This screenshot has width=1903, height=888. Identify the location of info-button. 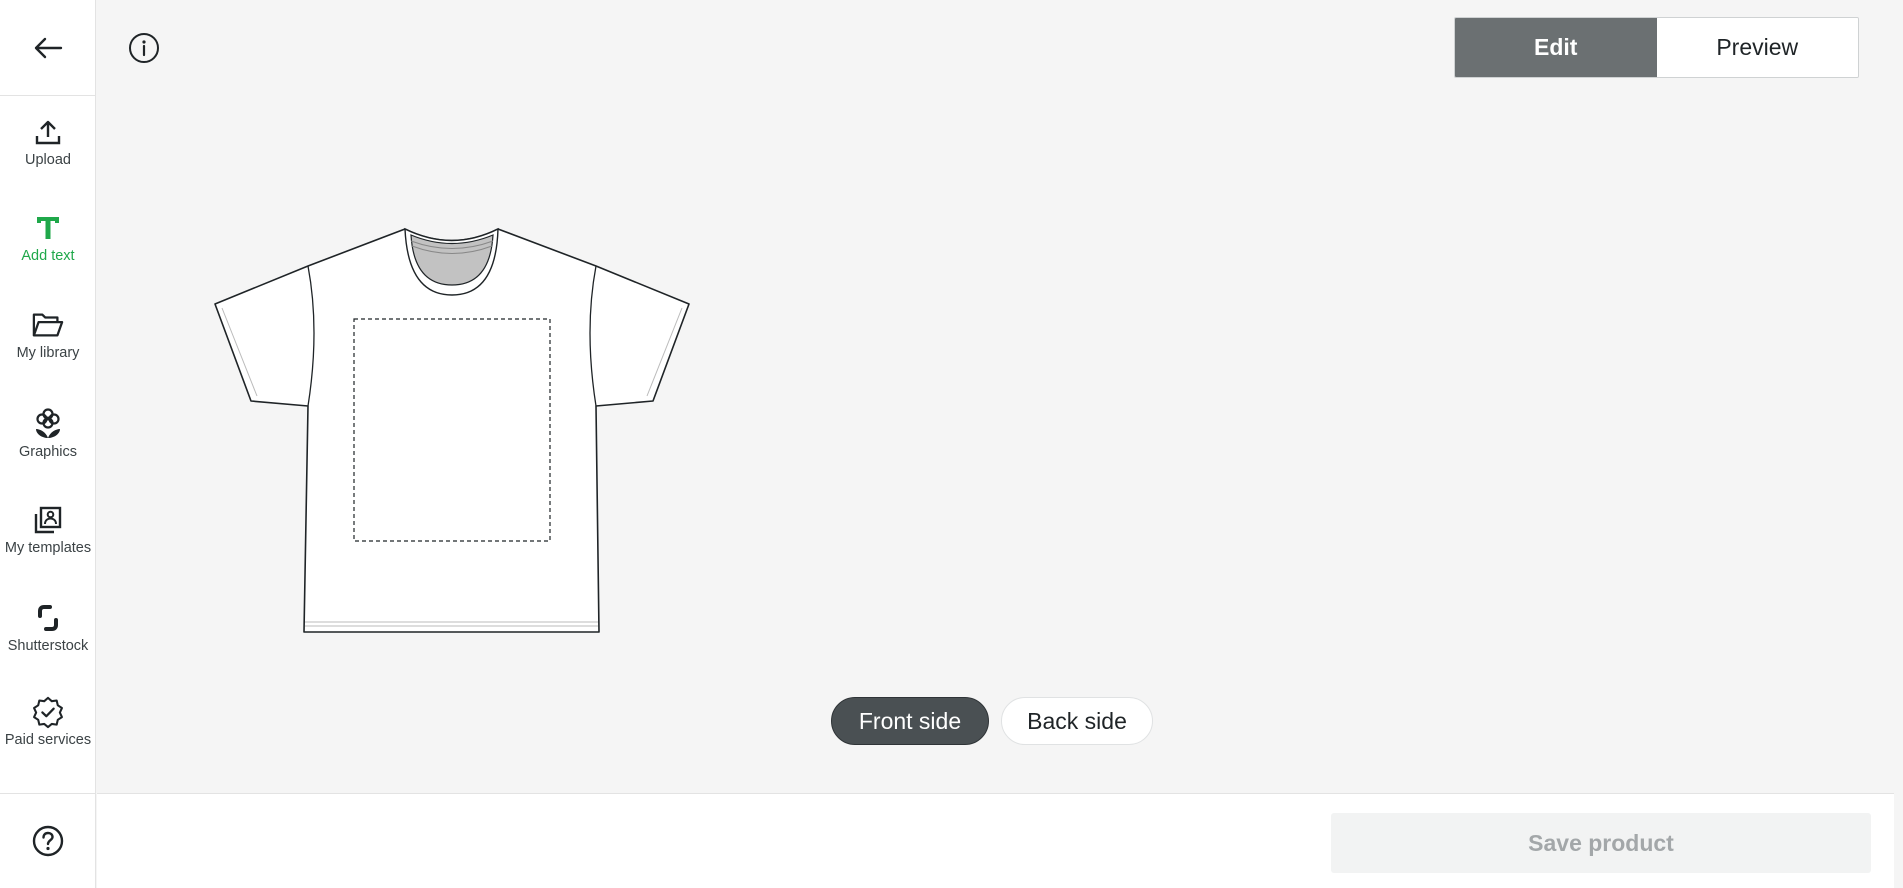
(144, 48).